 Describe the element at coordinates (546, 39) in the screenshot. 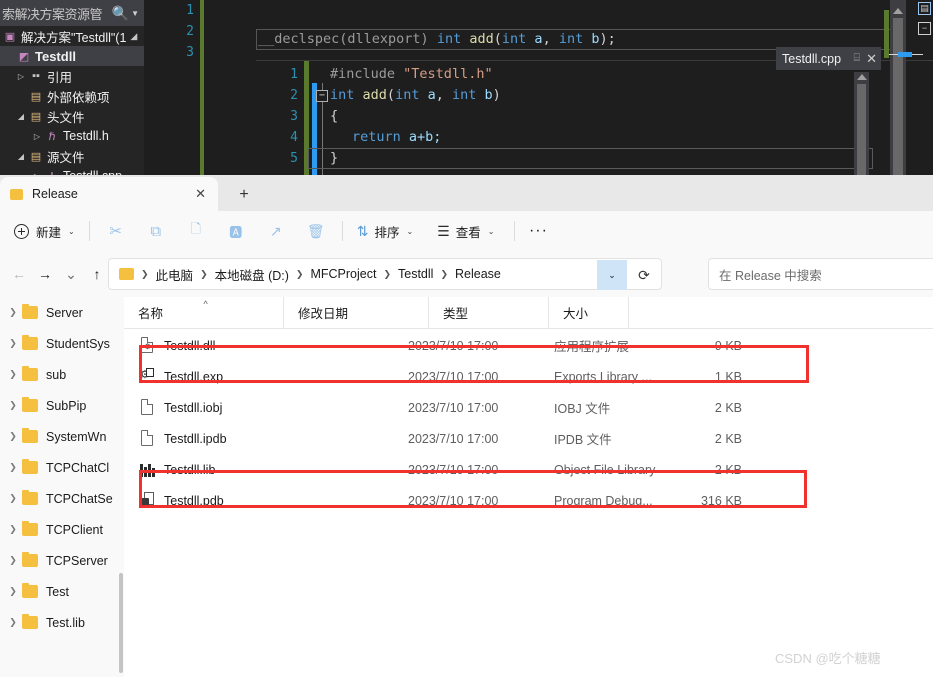

I see `comma: ,` at that location.